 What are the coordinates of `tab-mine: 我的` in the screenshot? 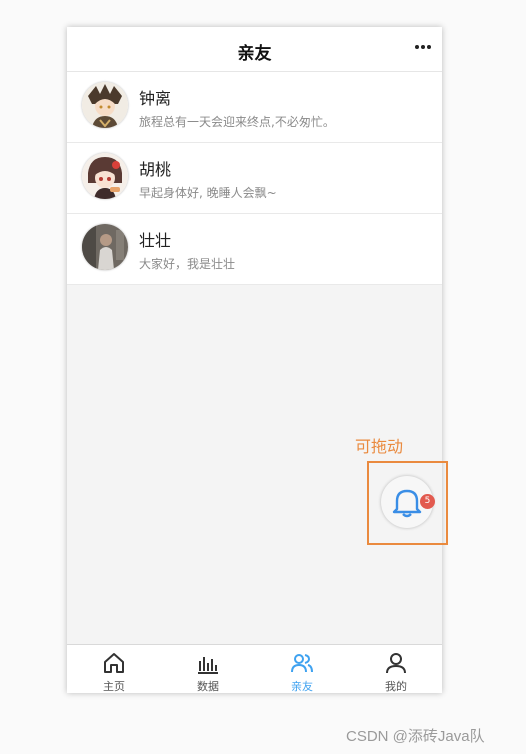 It's located at (395, 669).